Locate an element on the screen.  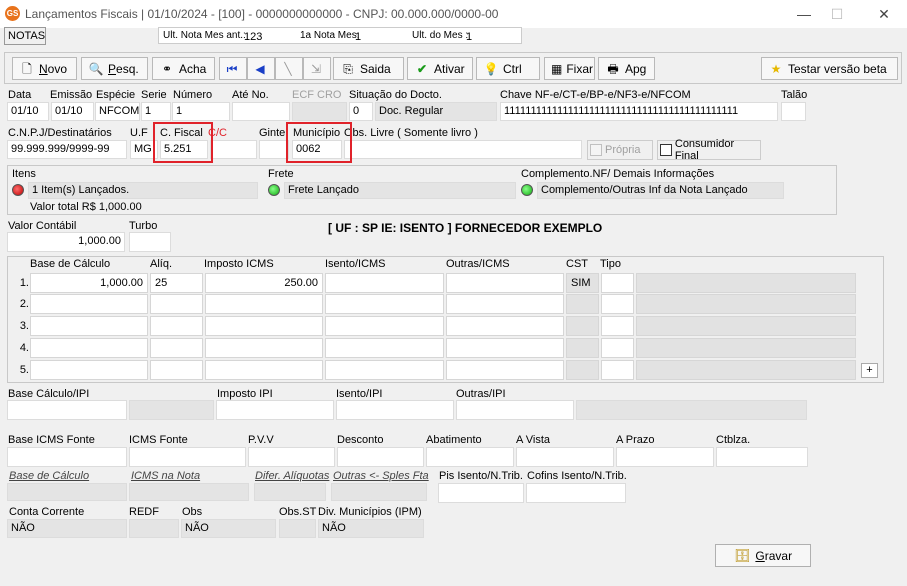
icms-fonte-field is located at coordinates (187, 457).